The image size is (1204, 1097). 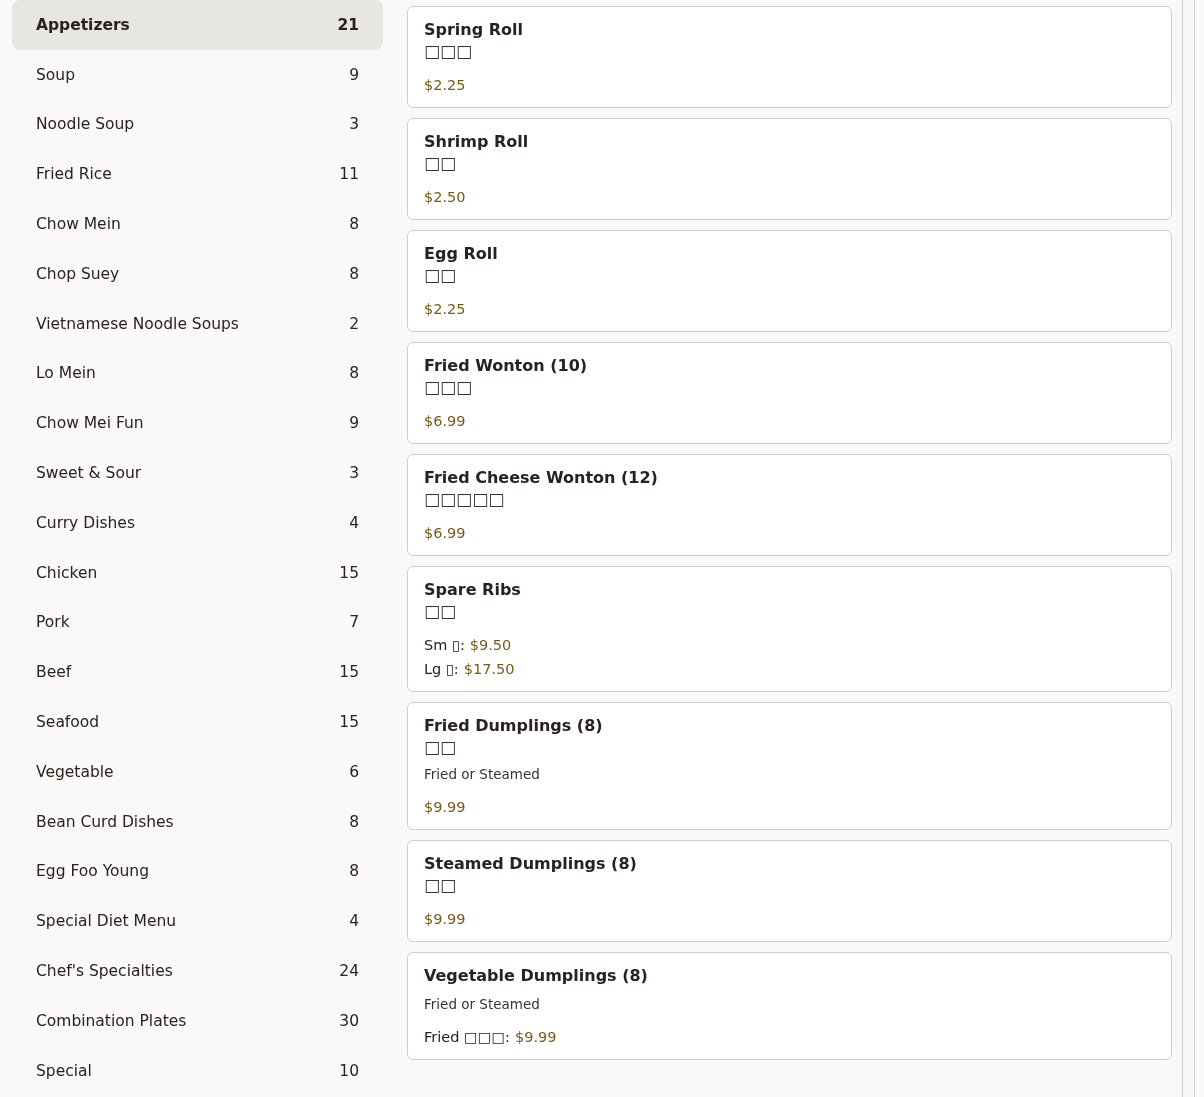 What do you see at coordinates (197, 323) in the screenshot?
I see `category-item: Vietnamese Noodle Soups 2` at bounding box center [197, 323].